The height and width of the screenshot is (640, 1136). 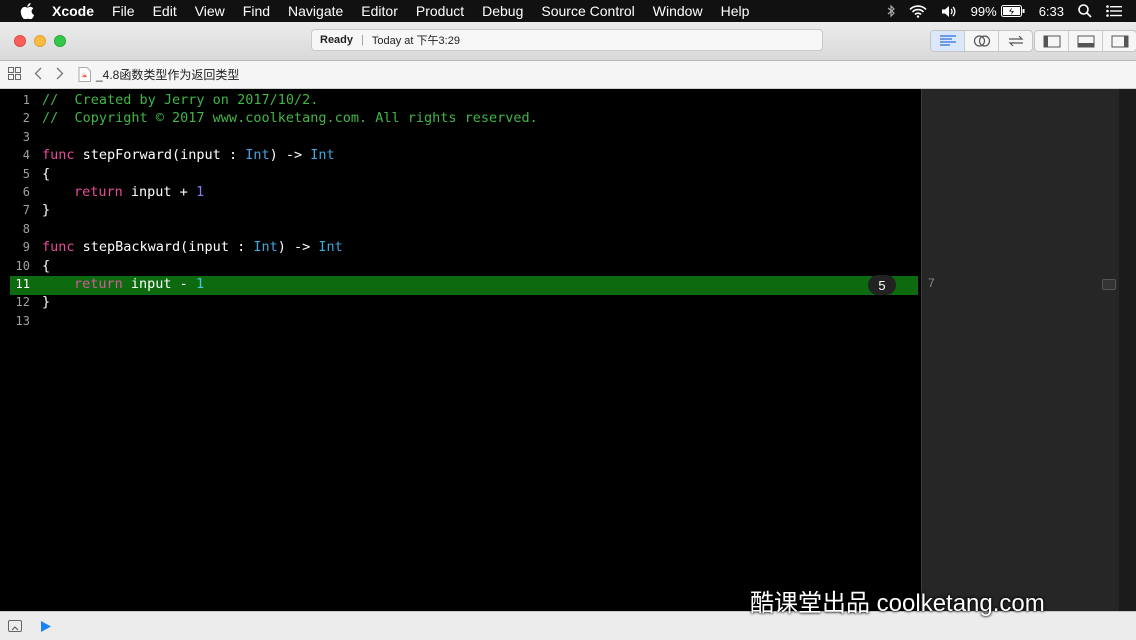 What do you see at coordinates (415, 41) in the screenshot?
I see `build-timestamp: Today at 下午3:29` at bounding box center [415, 41].